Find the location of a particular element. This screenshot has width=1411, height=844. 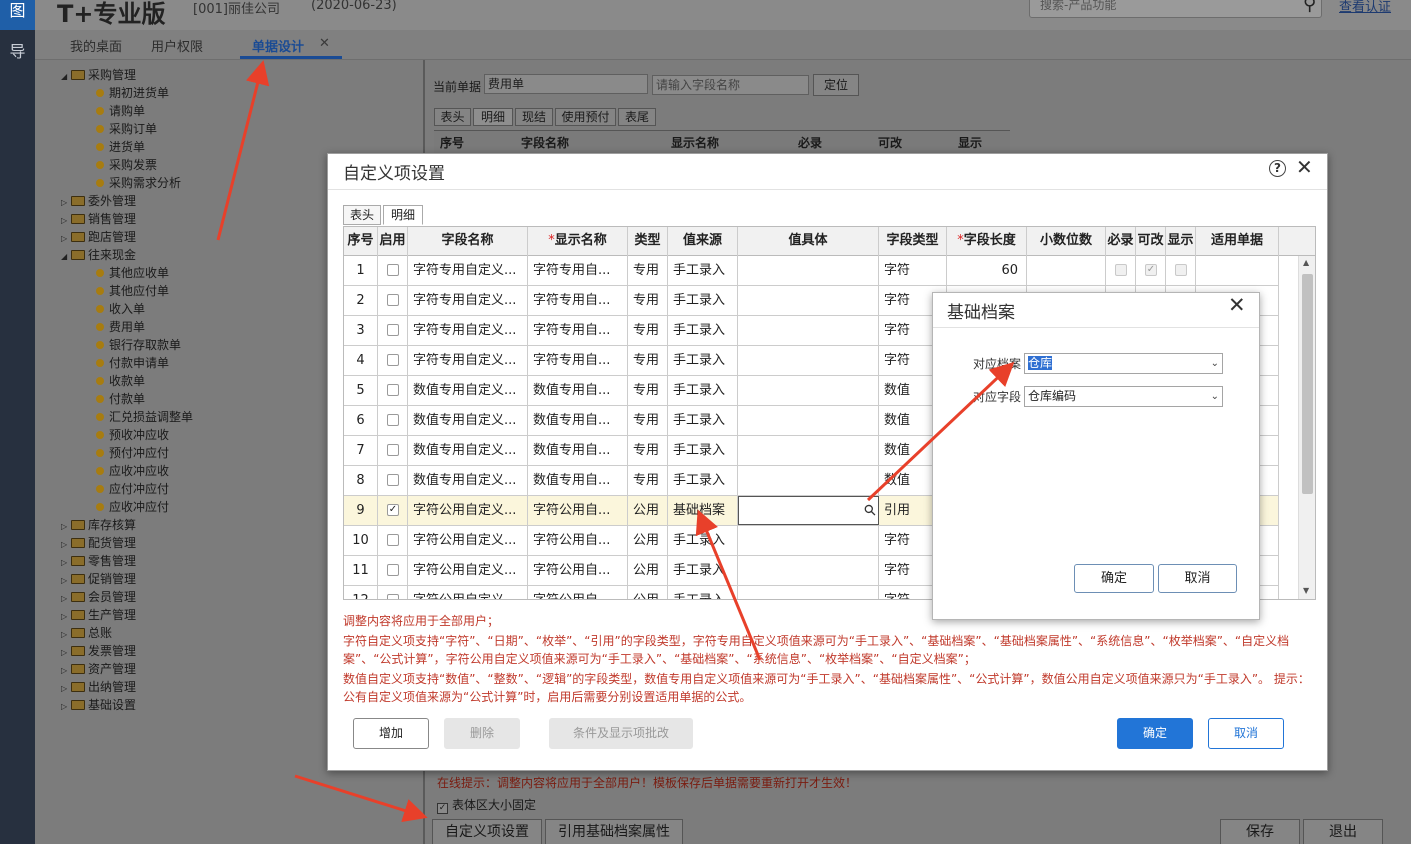

grid-cell: 1 is located at coordinates (361, 270).